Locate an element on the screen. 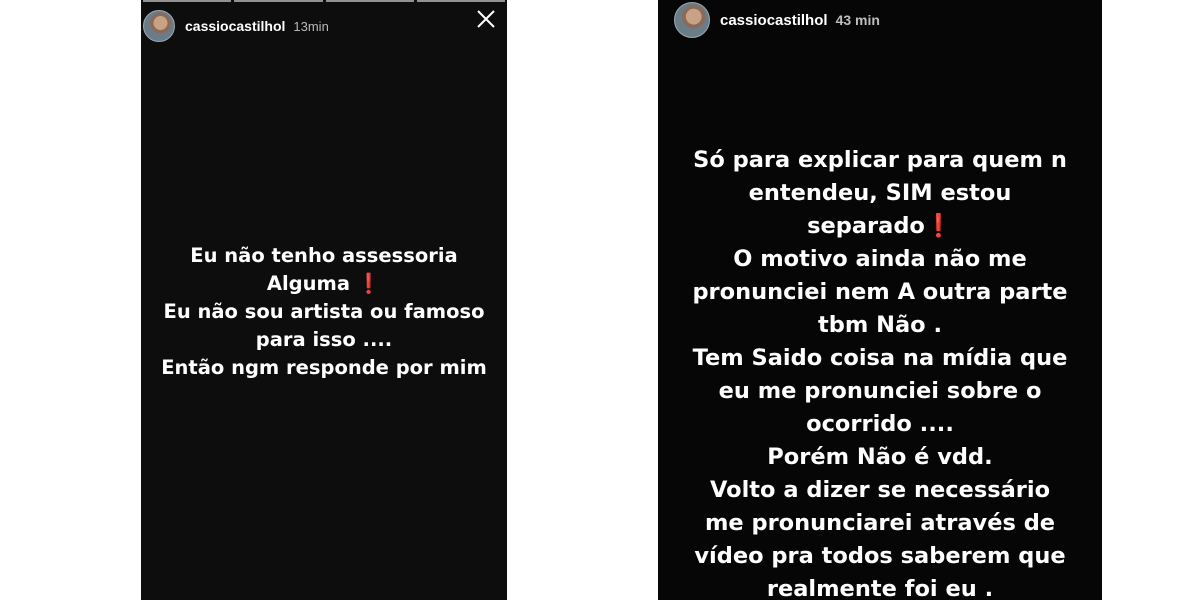  story-text-line: Volto a dizer se necessário is located at coordinates (880, 490).